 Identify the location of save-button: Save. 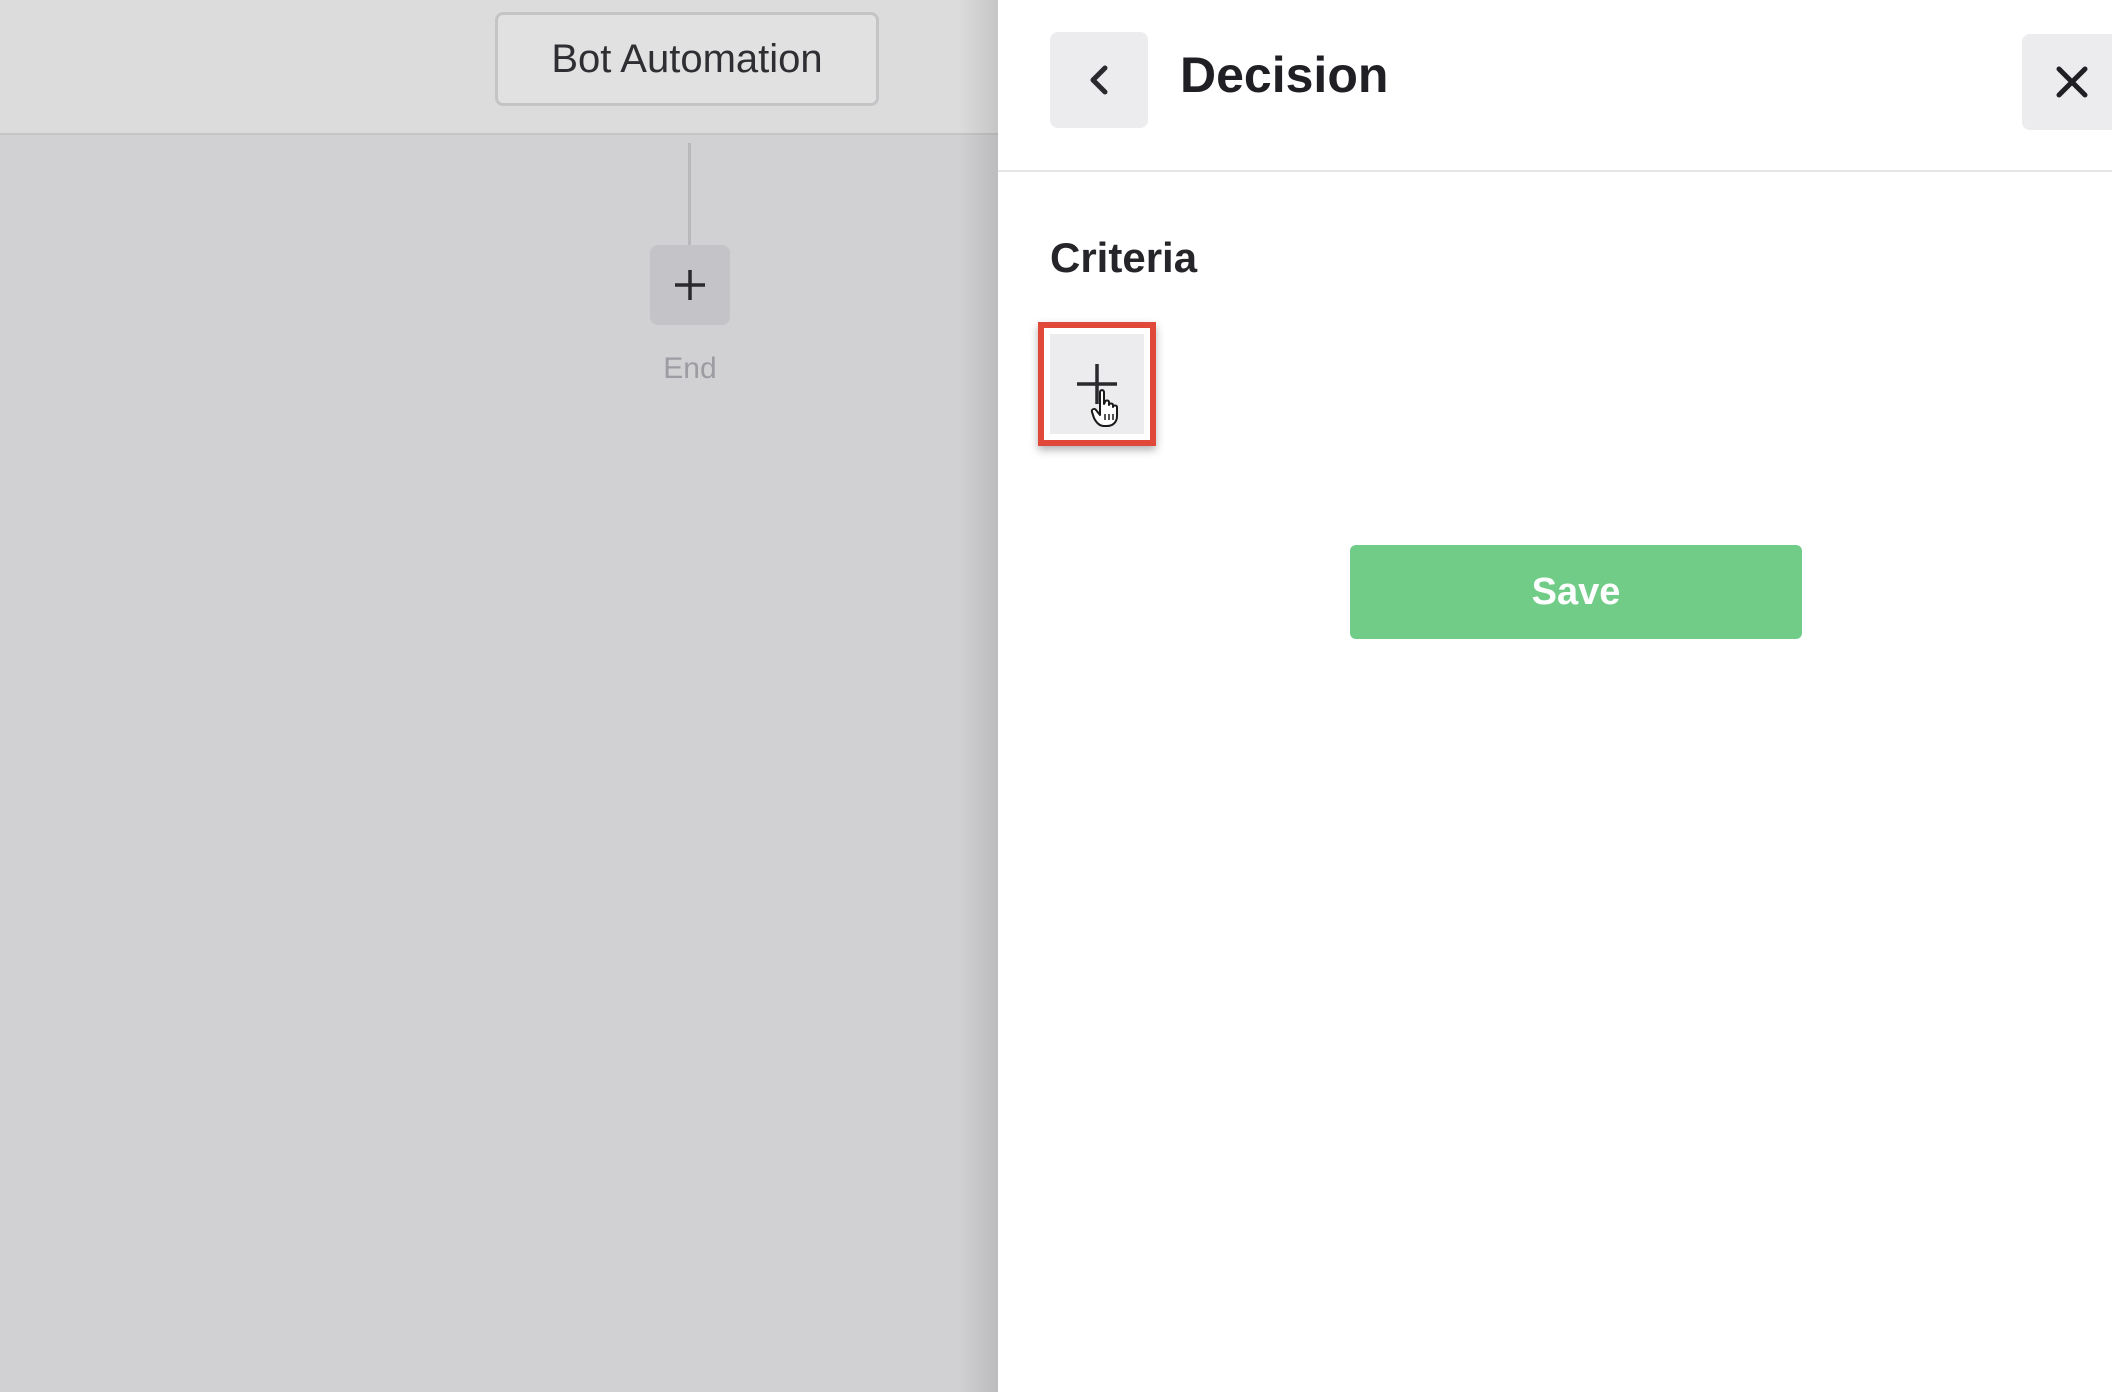
(1576, 592).